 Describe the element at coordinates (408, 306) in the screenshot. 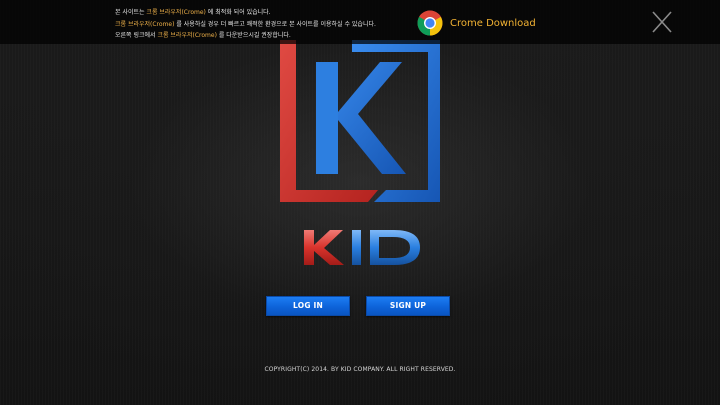

I see `signup-button: SIGN UP` at that location.